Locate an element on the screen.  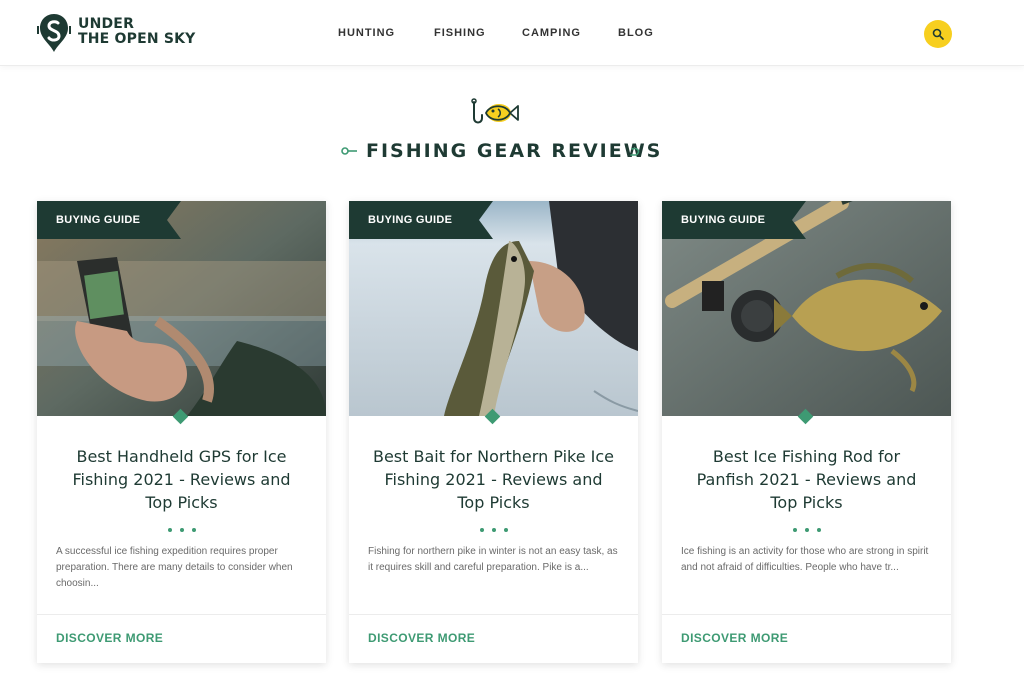
search-button is located at coordinates (938, 34).